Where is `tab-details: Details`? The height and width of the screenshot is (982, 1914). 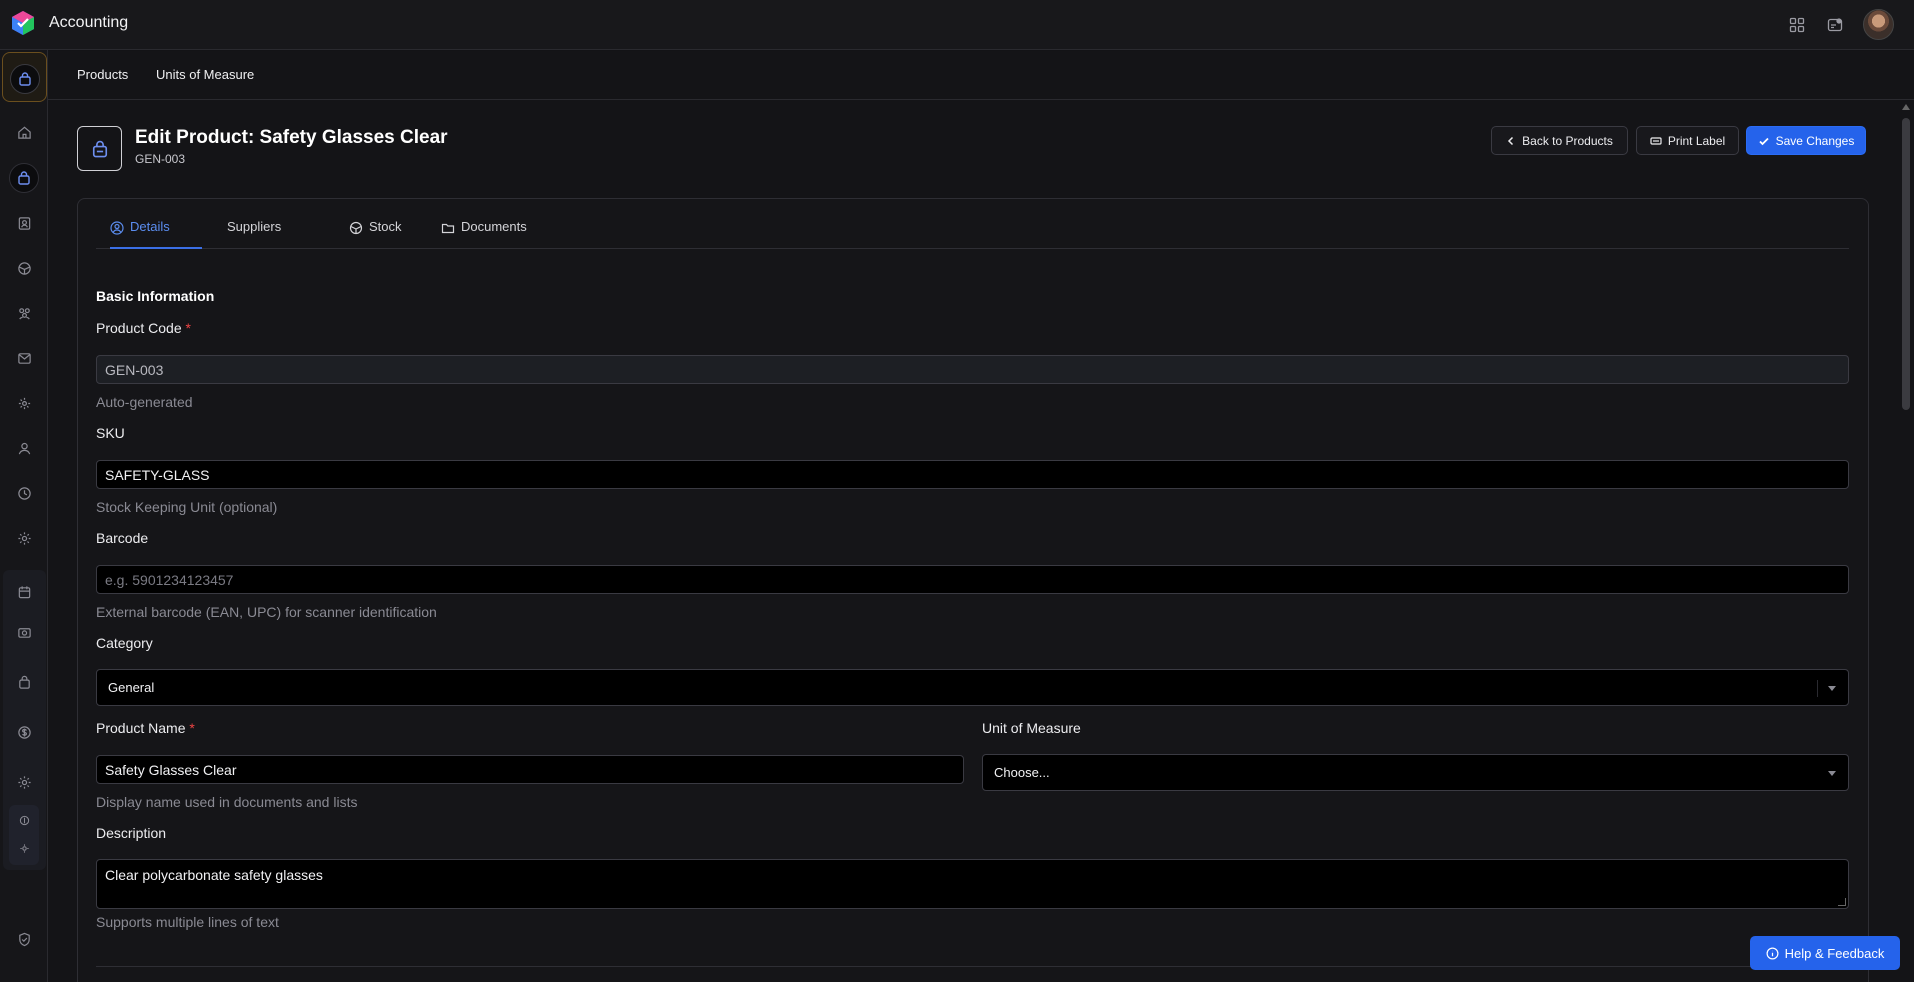 tab-details: Details is located at coordinates (156, 234).